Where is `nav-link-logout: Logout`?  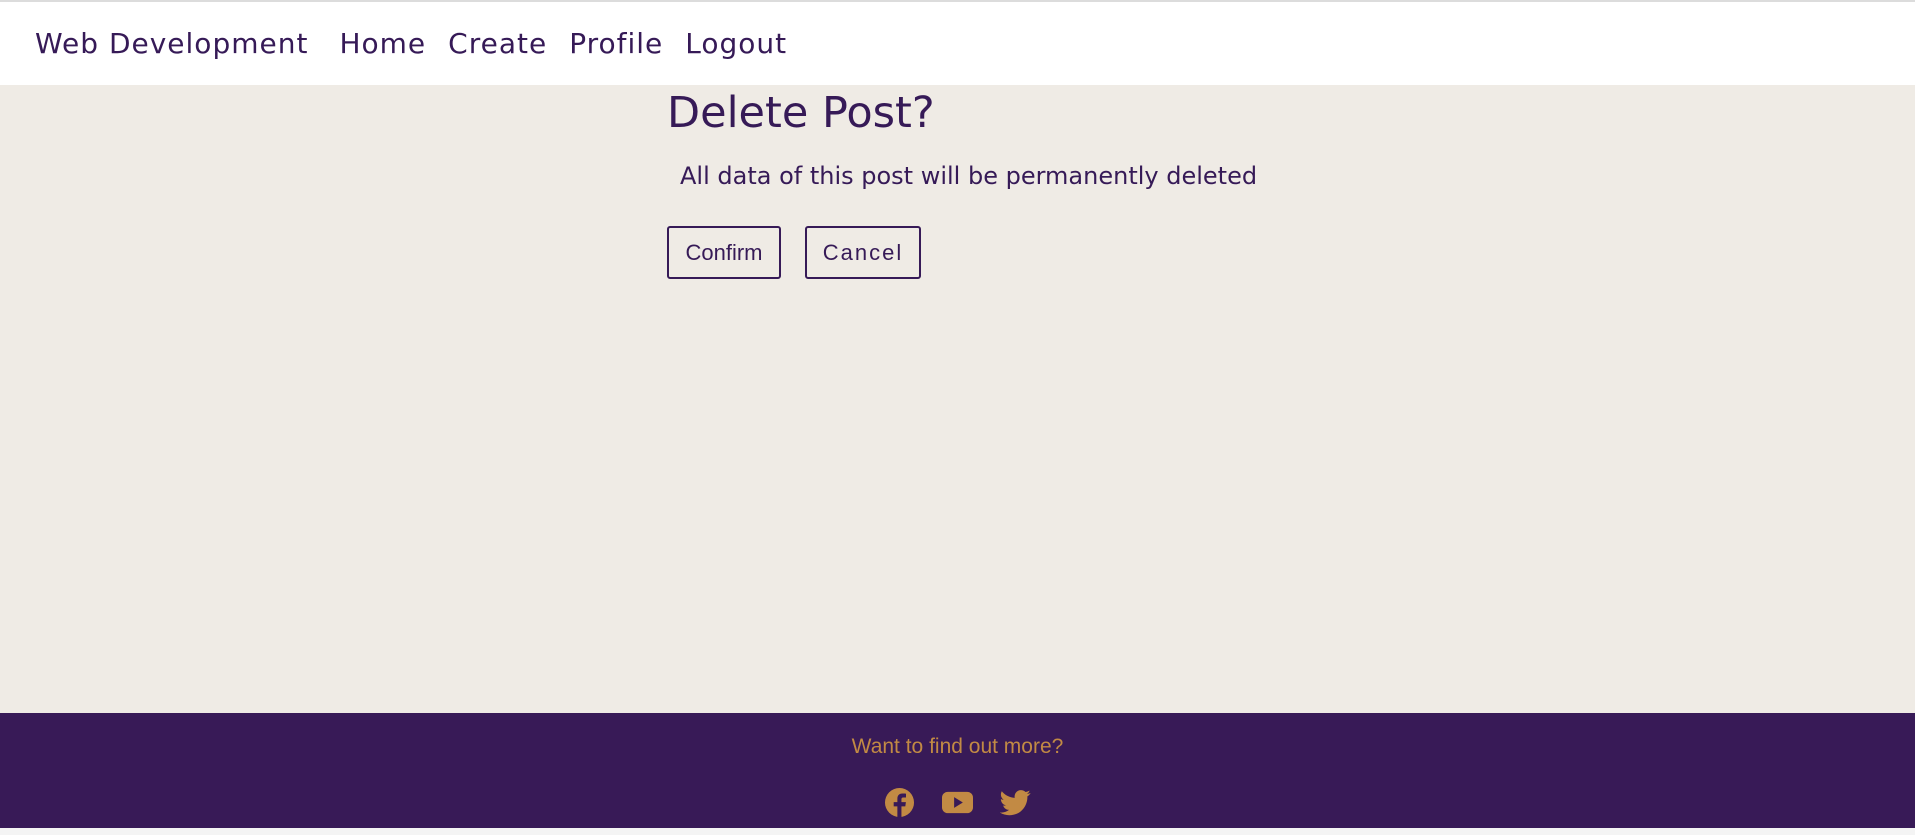 nav-link-logout: Logout is located at coordinates (736, 43).